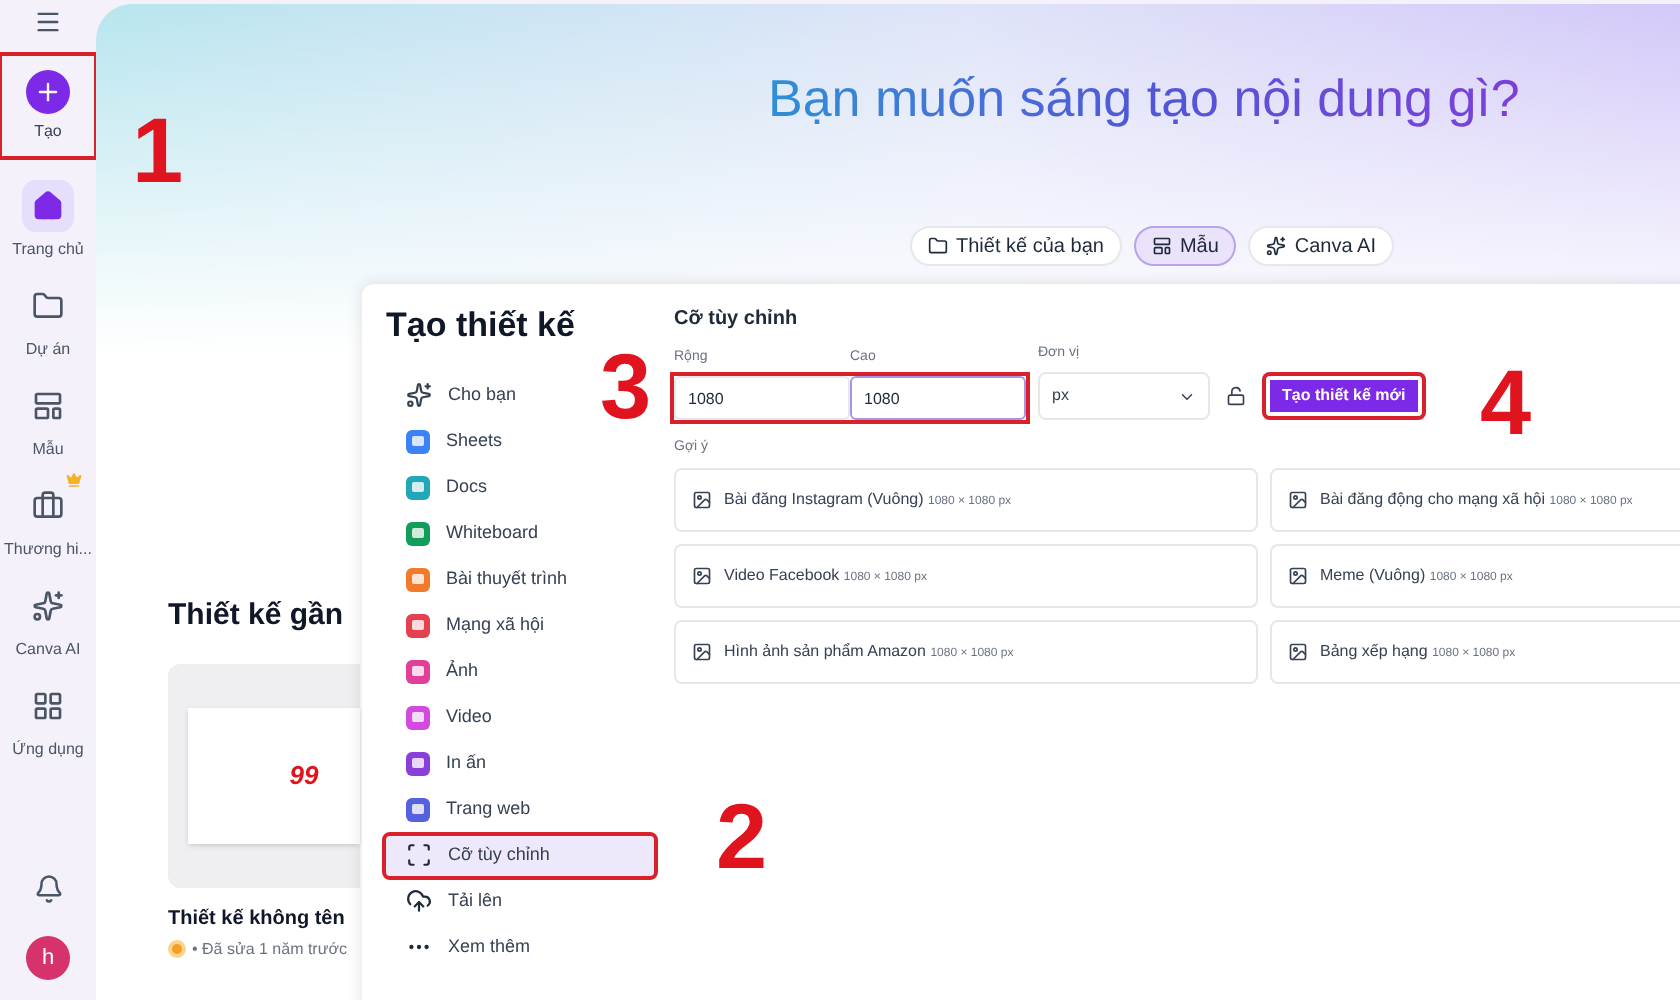 The height and width of the screenshot is (1000, 1680). What do you see at coordinates (1344, 396) in the screenshot?
I see `create-design-button: Tạo thiết kế mới` at bounding box center [1344, 396].